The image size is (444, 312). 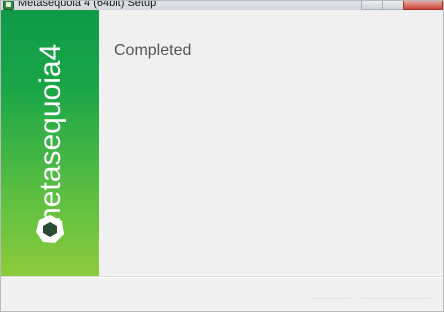 What do you see at coordinates (222, 5) in the screenshot?
I see `title-bar: Metasequoia 4 (64bit) Setup` at bounding box center [222, 5].